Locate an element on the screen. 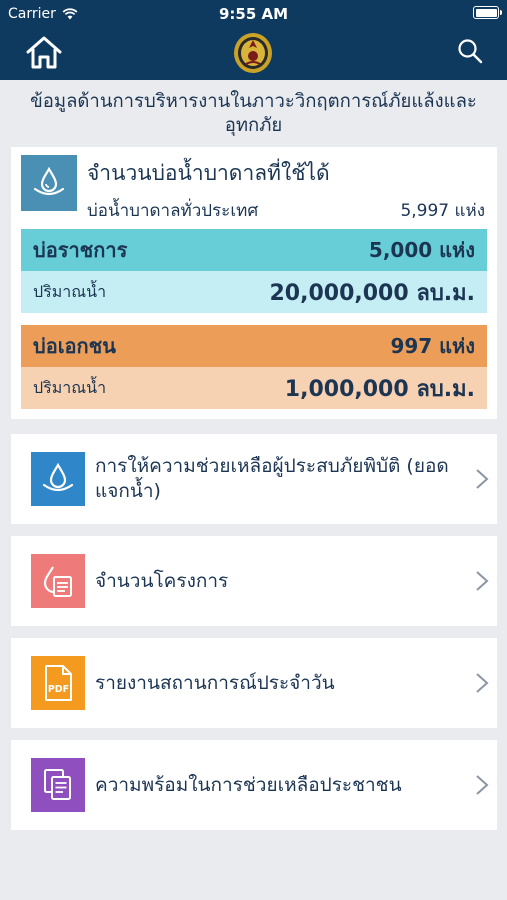 Image resolution: width=507 pixels, height=900 pixels. status-time: 9:55 AM is located at coordinates (253, 14).